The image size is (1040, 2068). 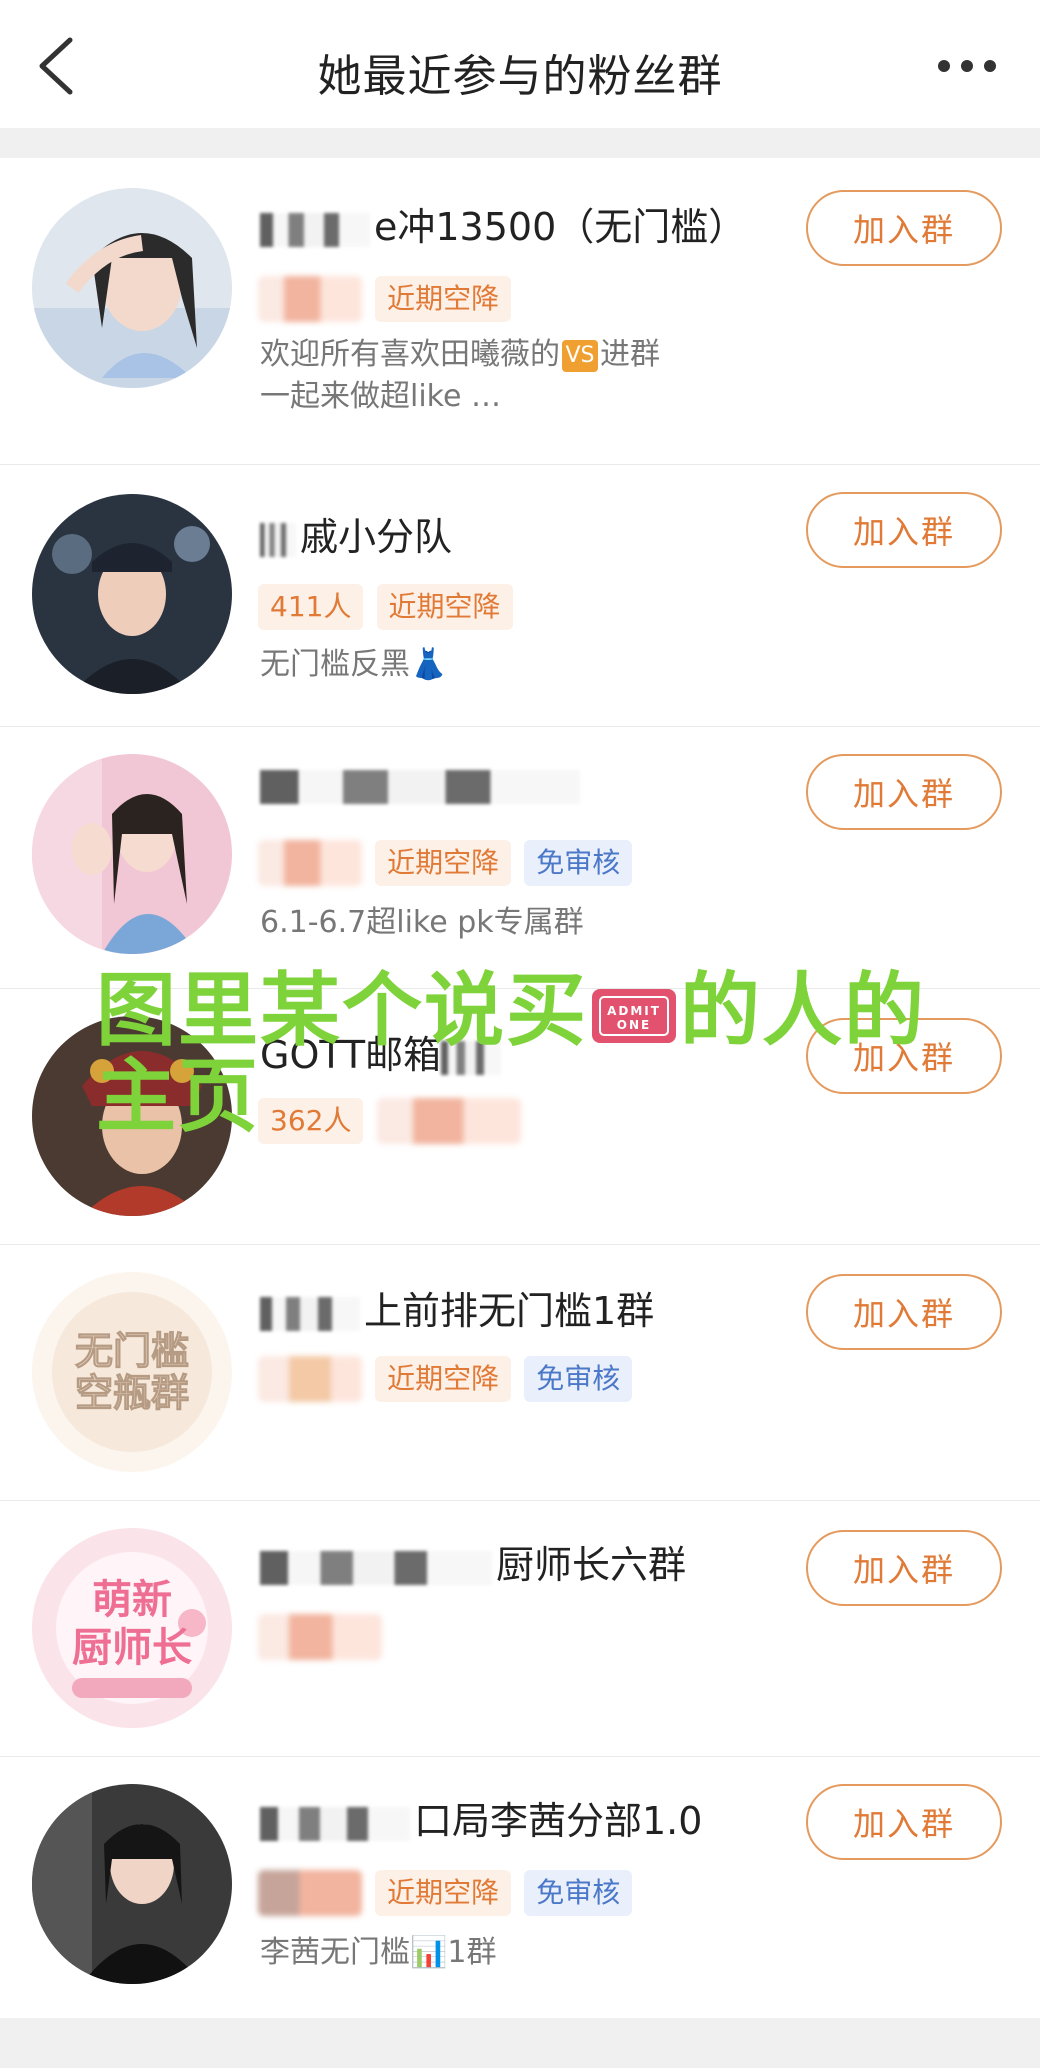 What do you see at coordinates (376, 537) in the screenshot?
I see `group-name-text: 戚小分队` at bounding box center [376, 537].